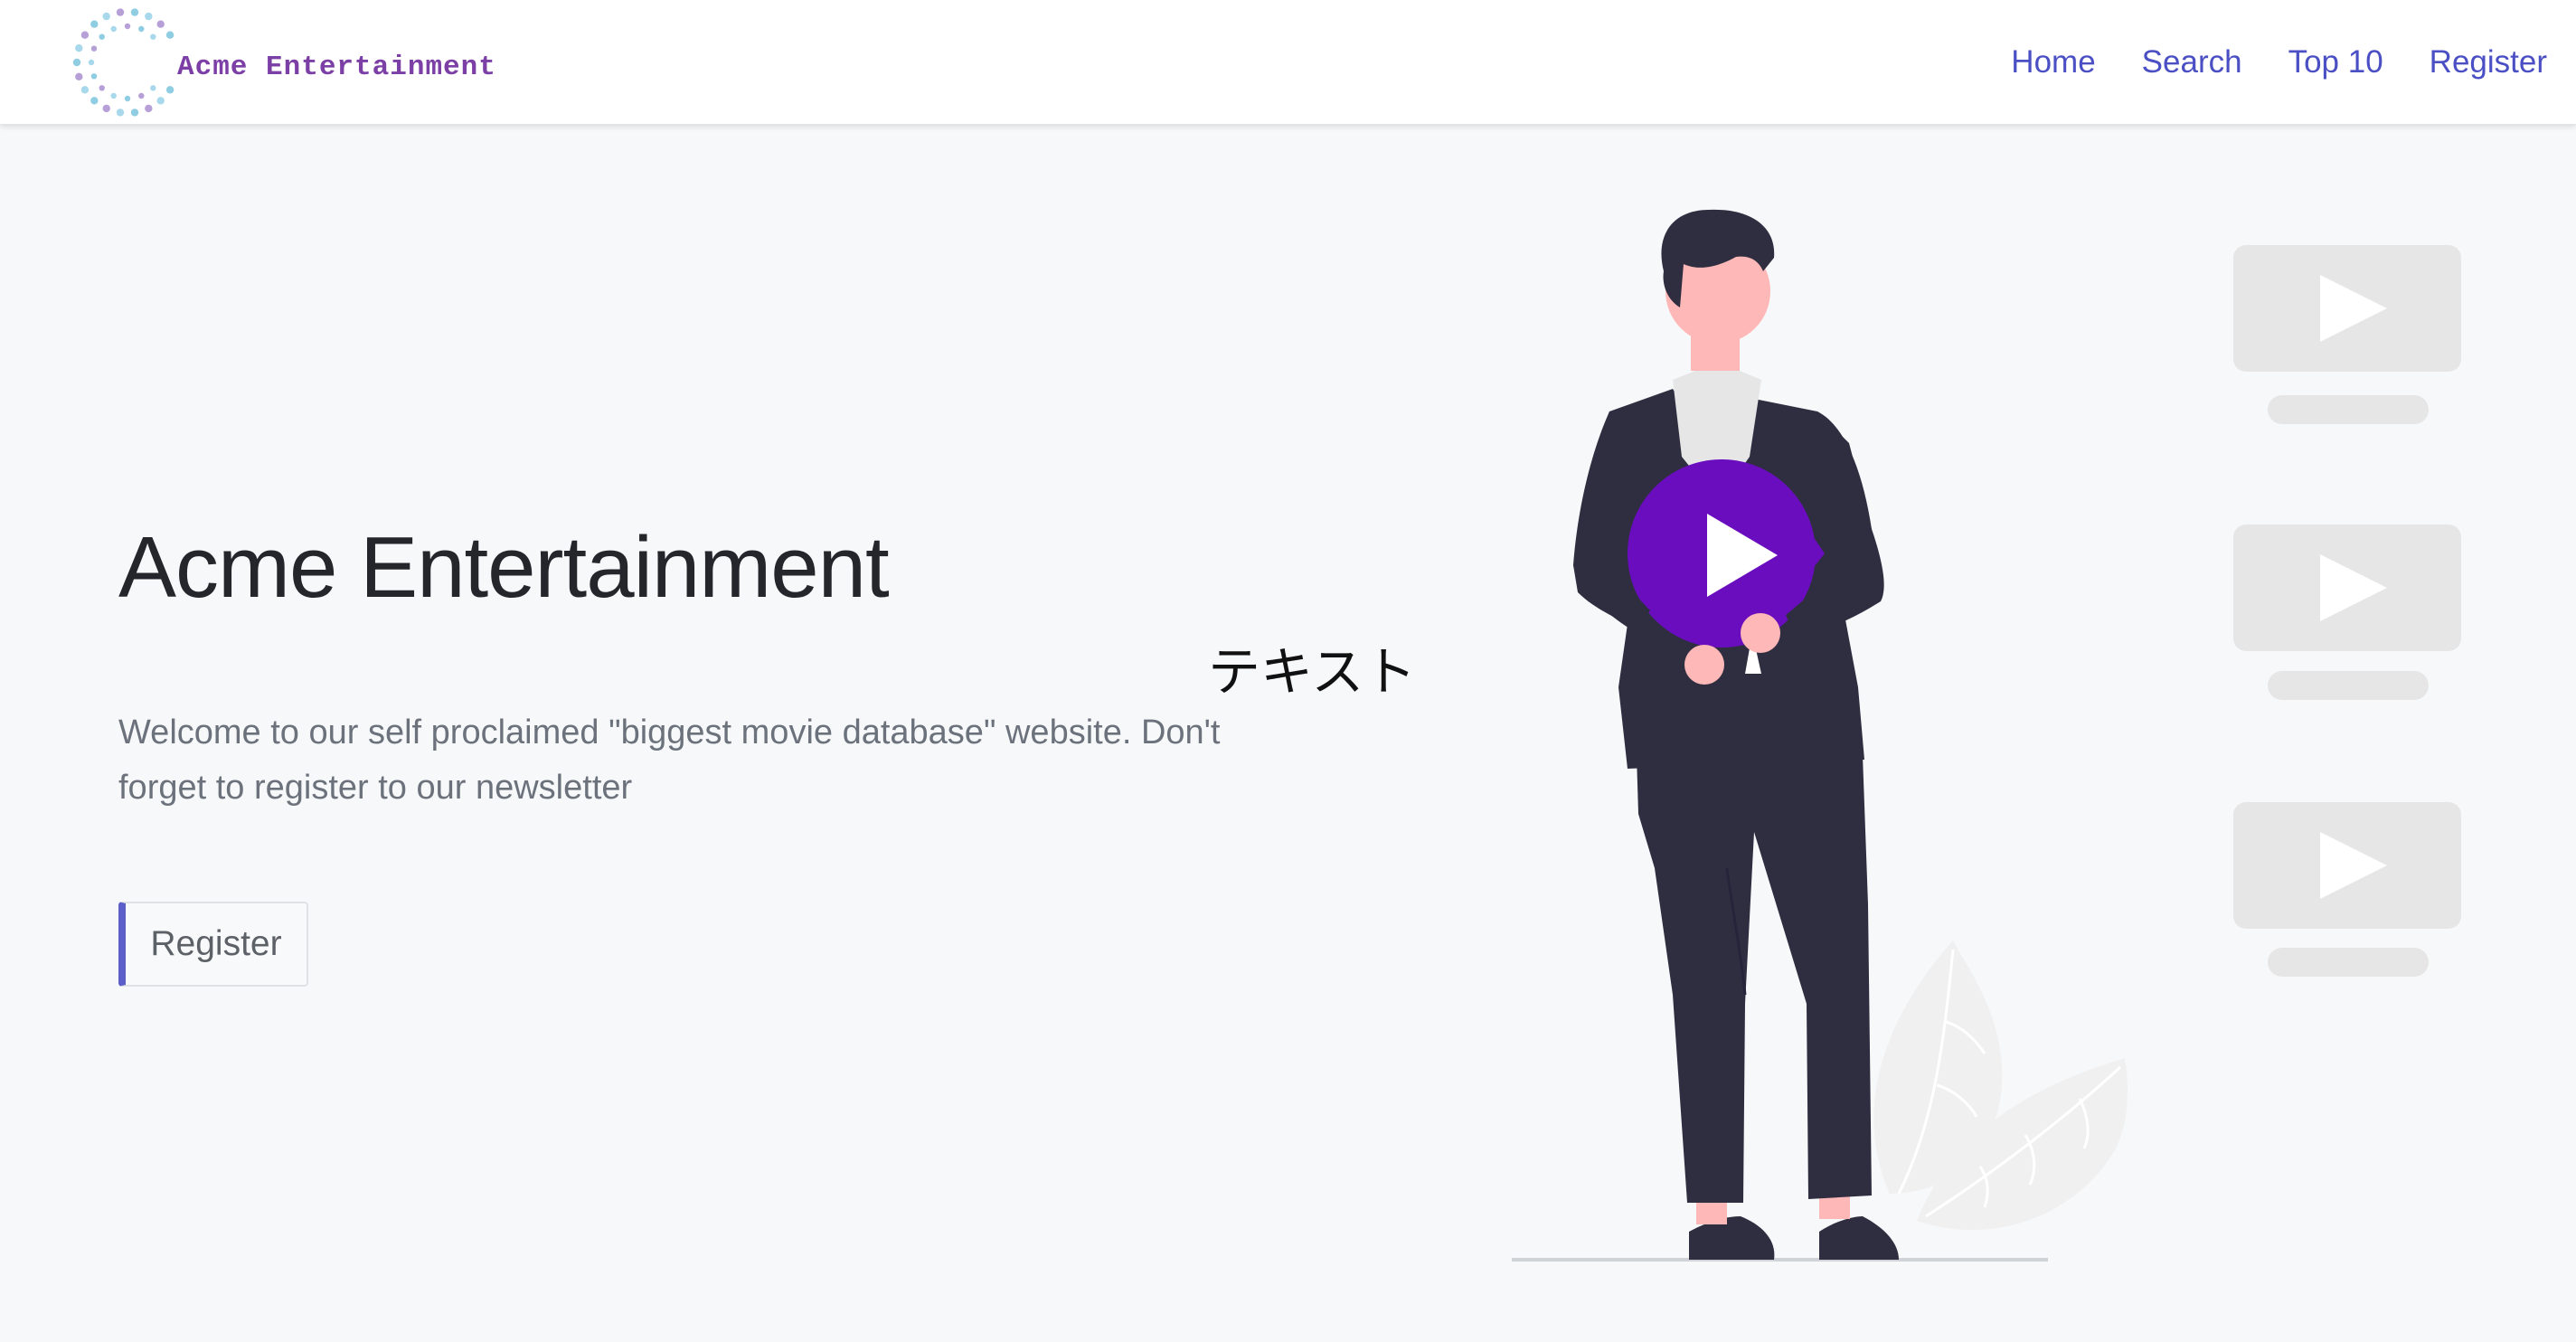 This screenshot has height=1342, width=2576. What do you see at coordinates (336, 68) in the screenshot?
I see `brand-name: Acme Entertainment` at bounding box center [336, 68].